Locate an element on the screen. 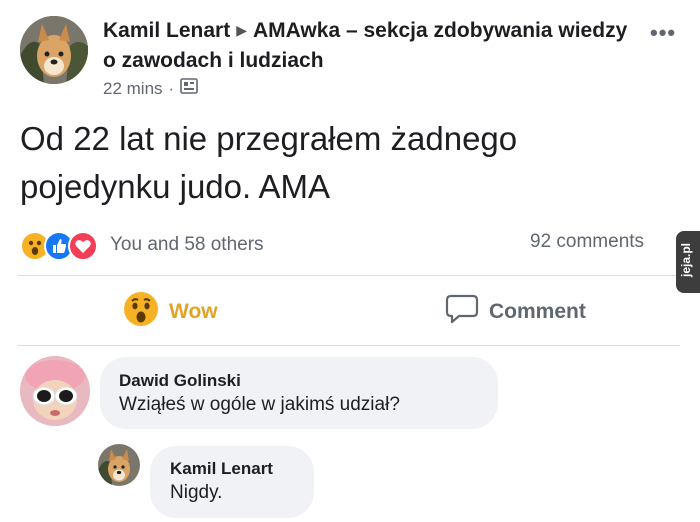 This screenshot has height=522, width=700. author-avatar is located at coordinates (54, 50).